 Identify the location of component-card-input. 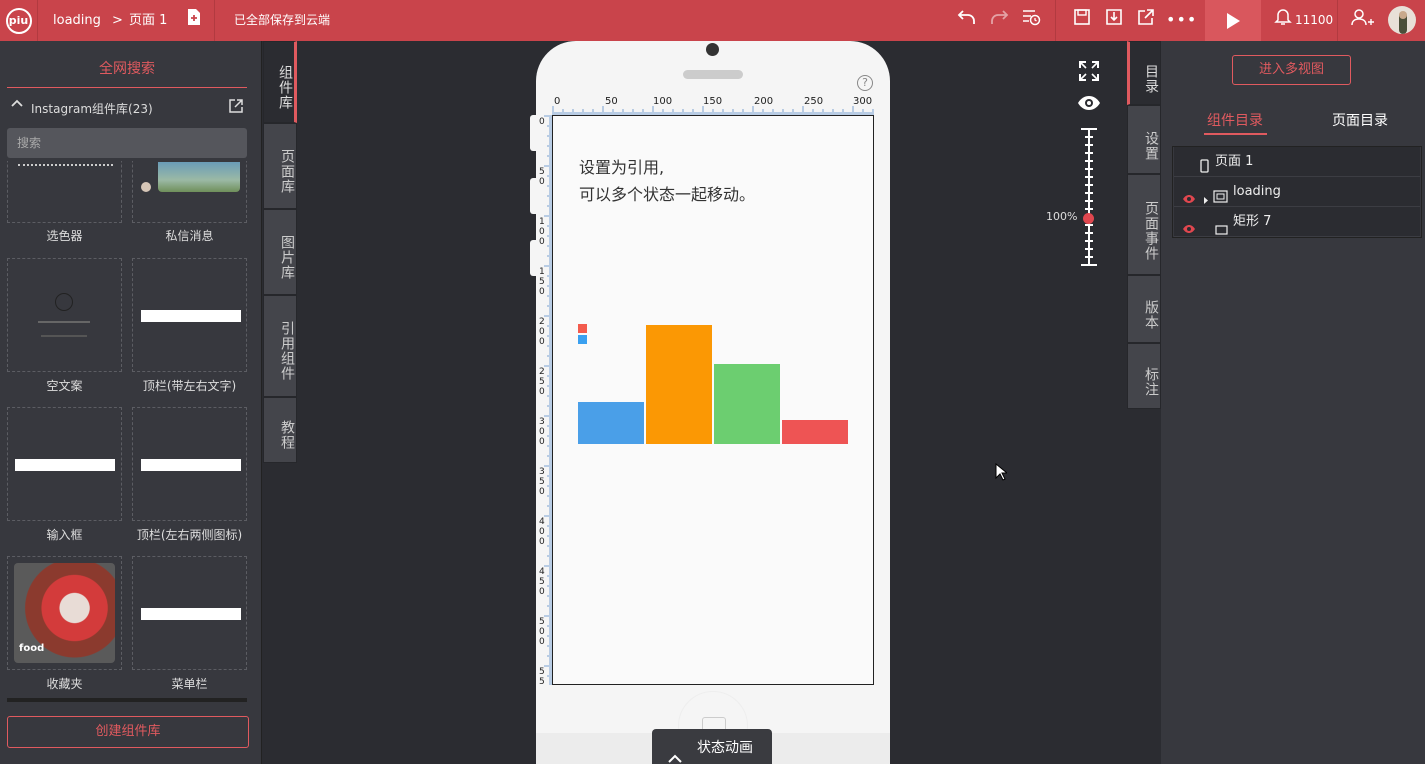
(64, 464).